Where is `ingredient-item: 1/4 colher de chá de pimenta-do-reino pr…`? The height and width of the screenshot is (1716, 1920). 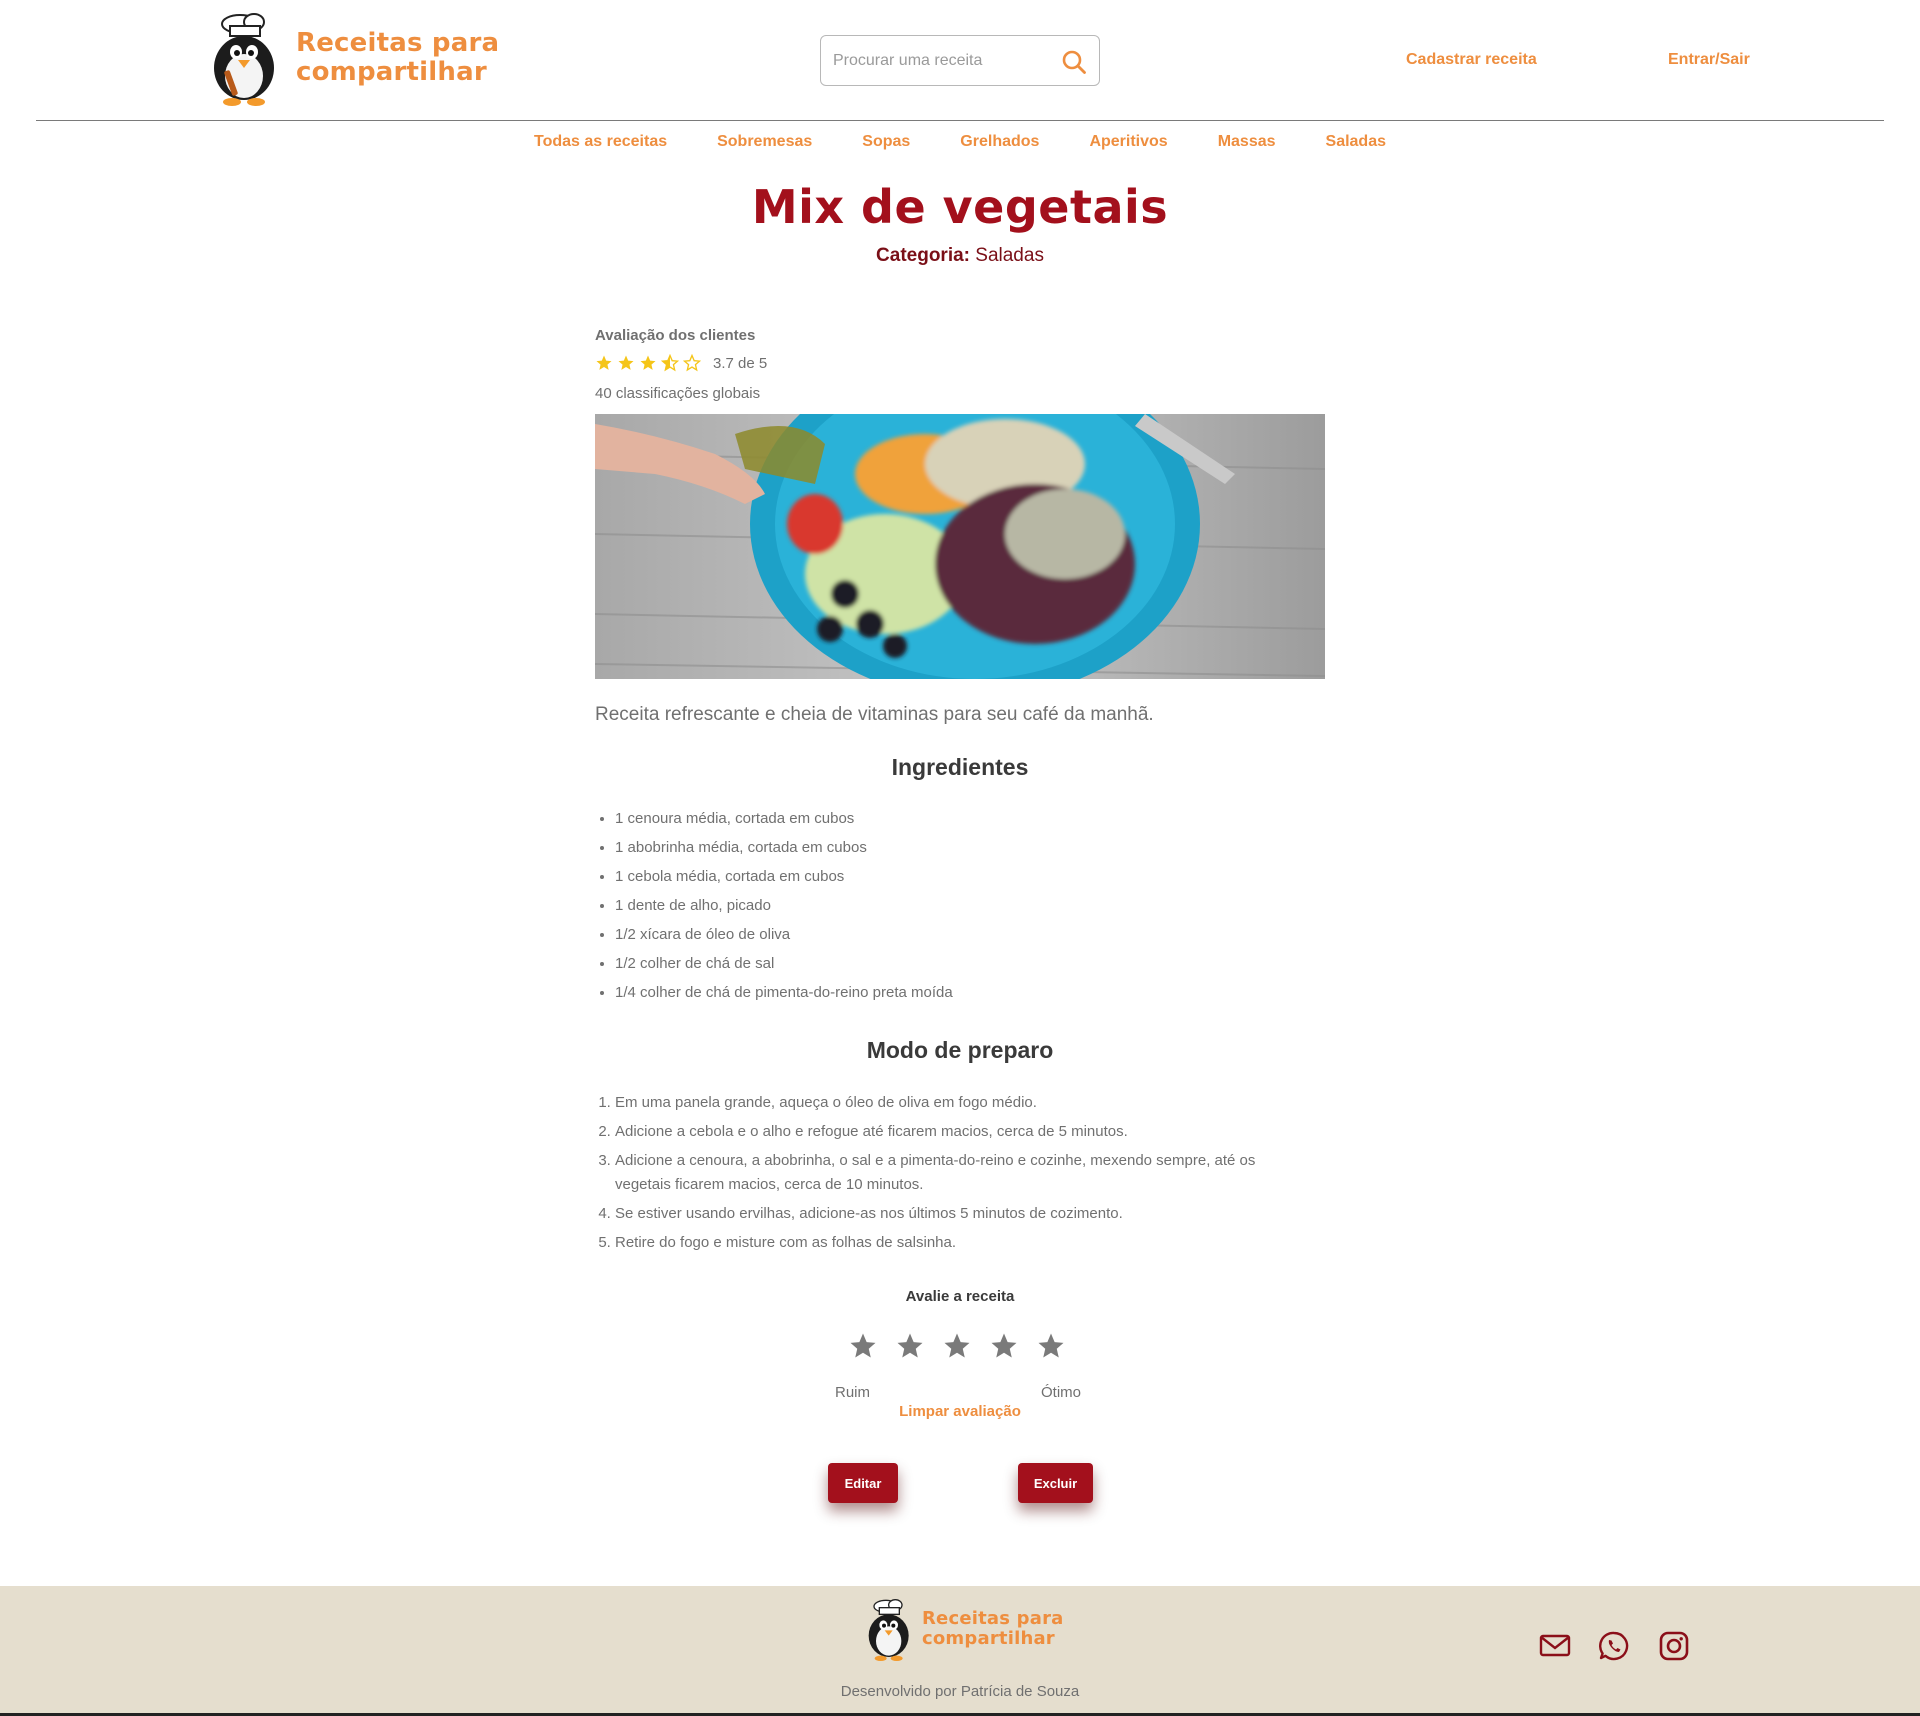
ingredient-item: 1/4 colher de chá de pimenta-do-reino pr… is located at coordinates (784, 996).